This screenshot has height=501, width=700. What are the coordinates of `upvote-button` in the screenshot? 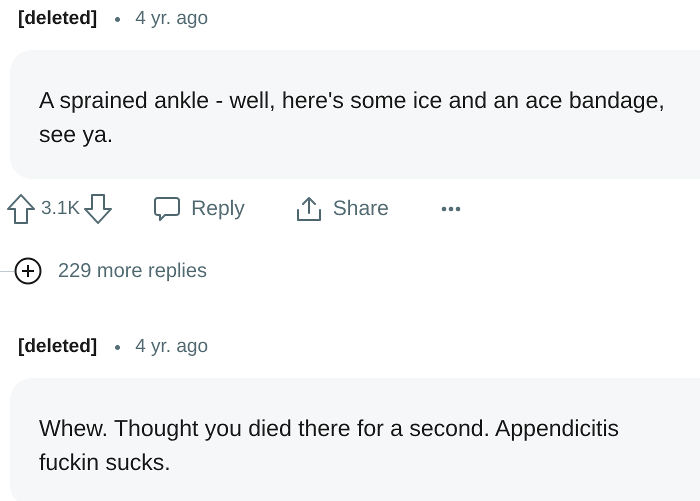 It's located at (21, 209).